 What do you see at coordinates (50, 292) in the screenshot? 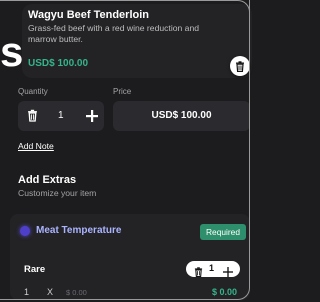
I see `option-multiply: X` at bounding box center [50, 292].